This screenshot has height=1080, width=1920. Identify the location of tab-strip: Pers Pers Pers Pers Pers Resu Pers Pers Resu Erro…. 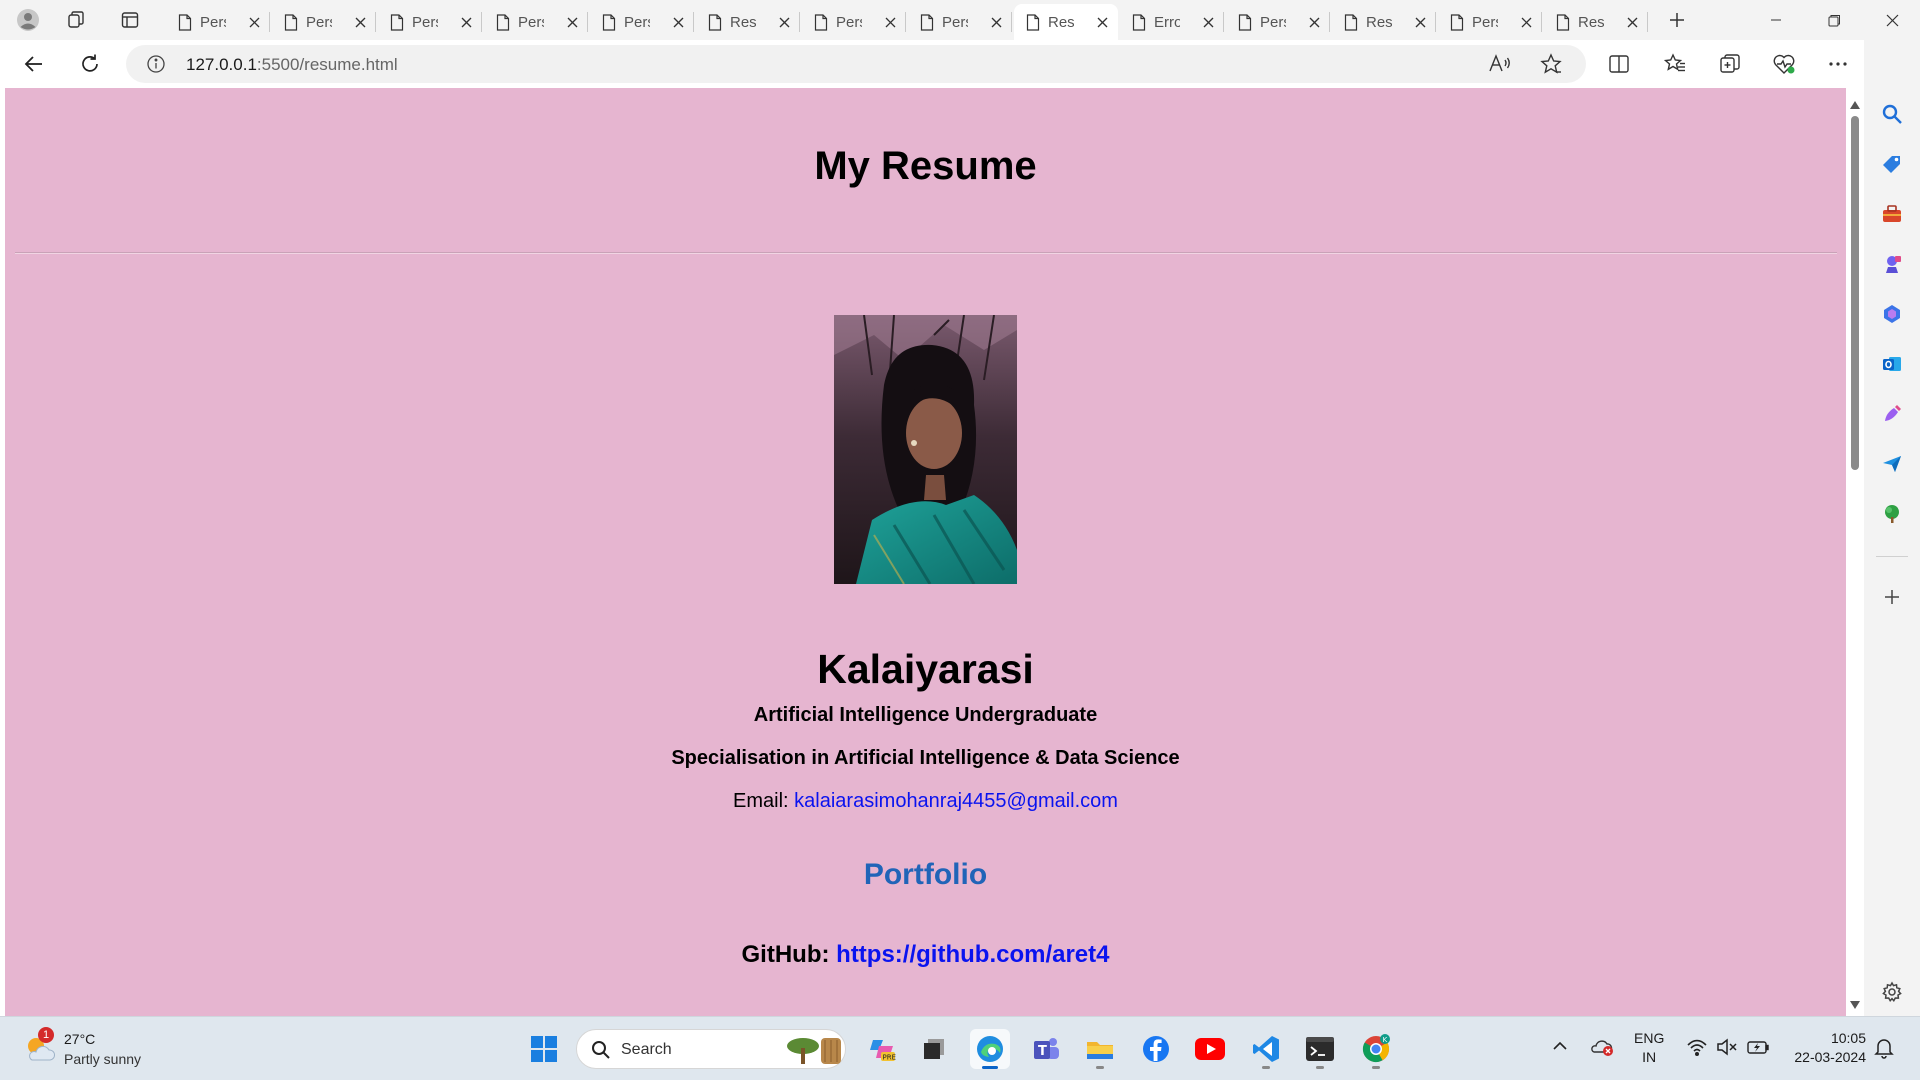
(960, 20).